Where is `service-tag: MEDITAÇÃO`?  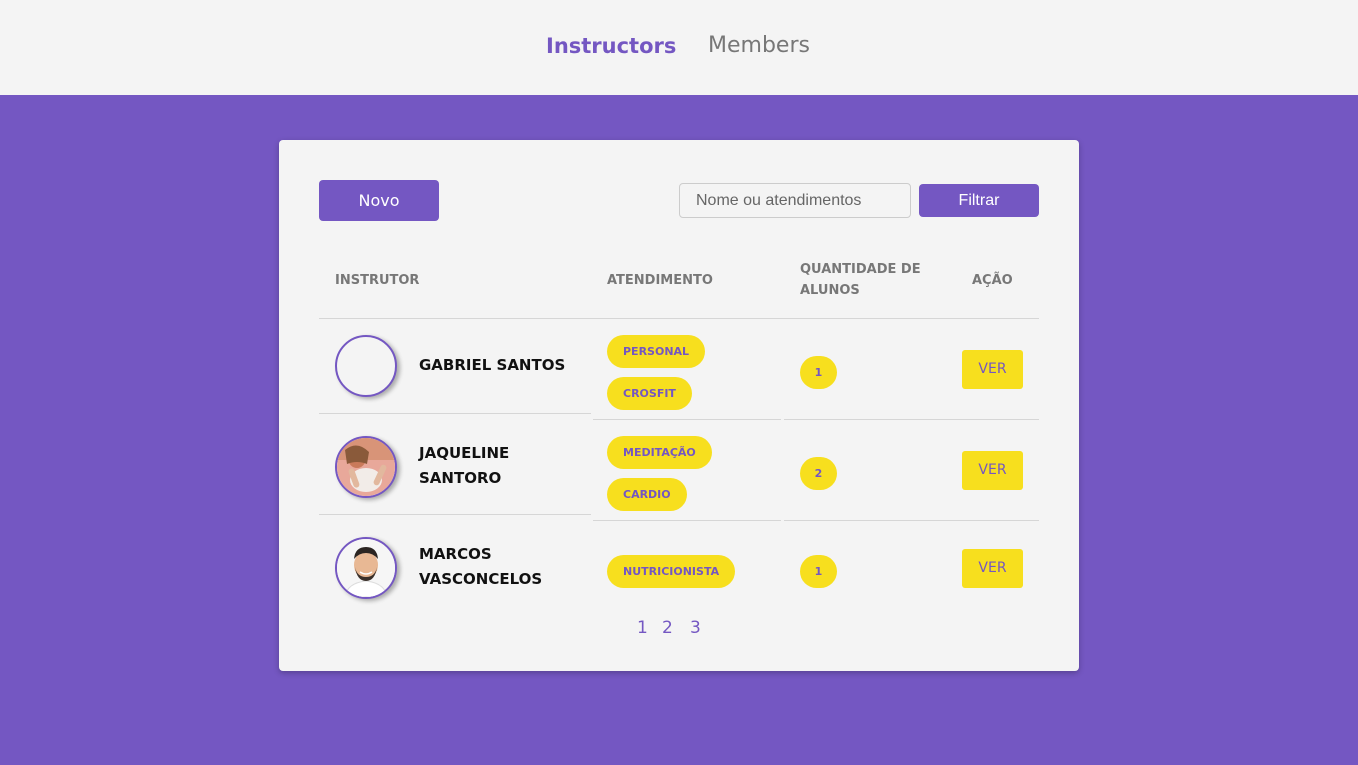
service-tag: MEDITAÇÃO is located at coordinates (659, 452).